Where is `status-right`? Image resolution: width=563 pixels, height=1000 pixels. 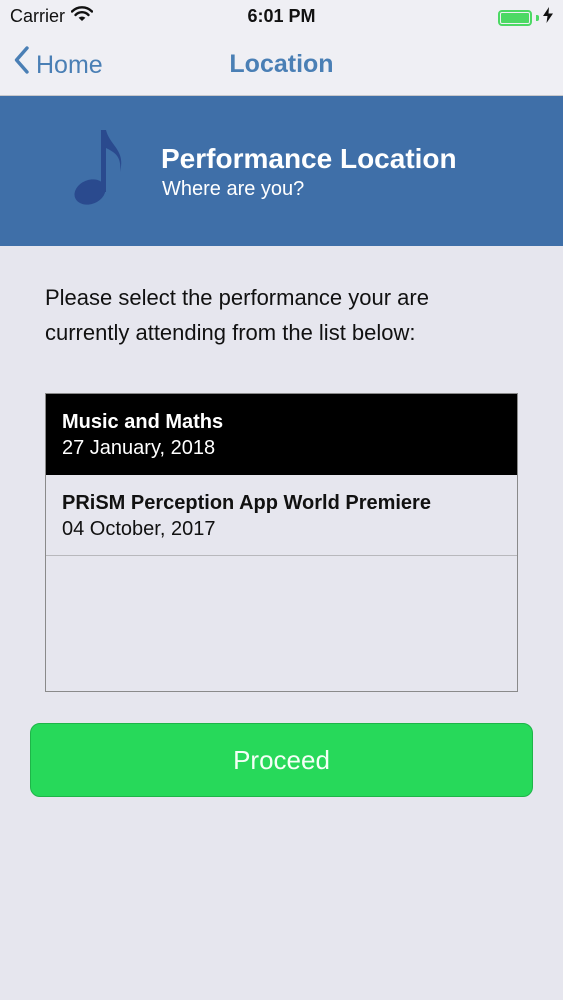 status-right is located at coordinates (525, 17).